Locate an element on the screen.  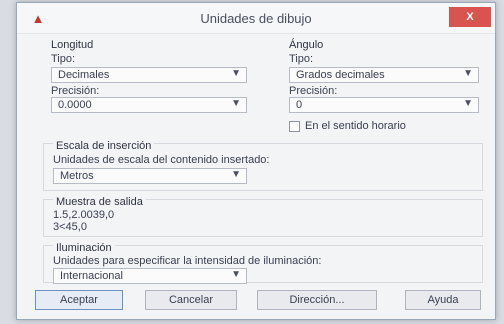
angle-precision-select: 0 ▼ is located at coordinates (384, 105).